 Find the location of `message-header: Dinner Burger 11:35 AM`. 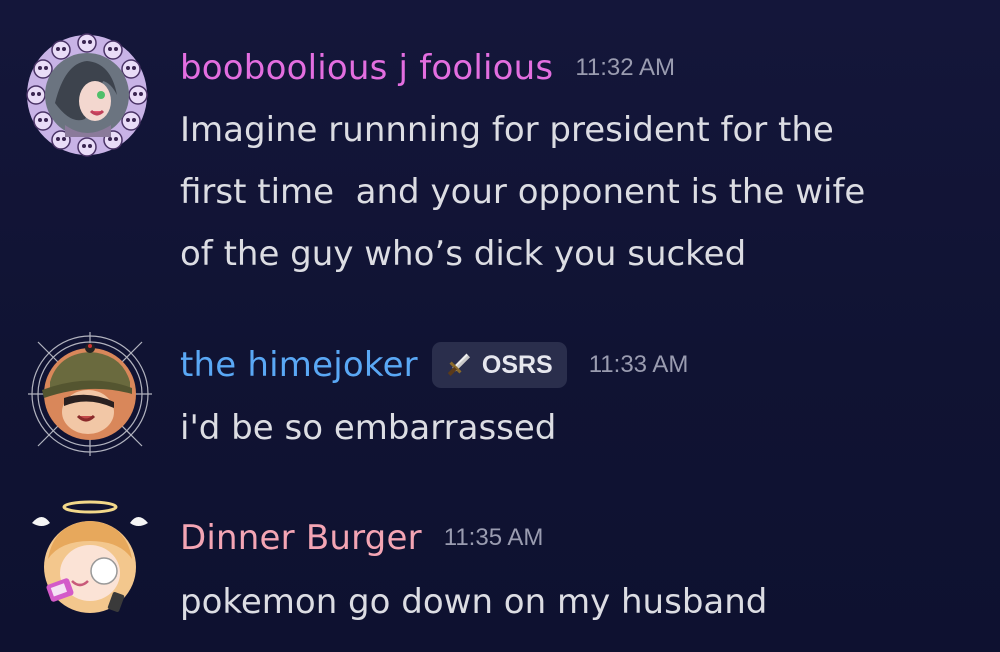

message-header: Dinner Burger 11:35 AM is located at coordinates (361, 538).